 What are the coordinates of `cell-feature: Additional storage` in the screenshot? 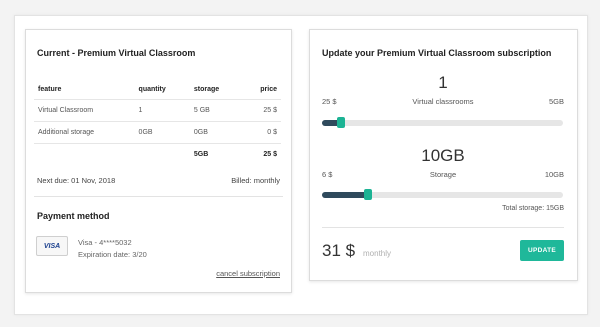 It's located at (84, 132).